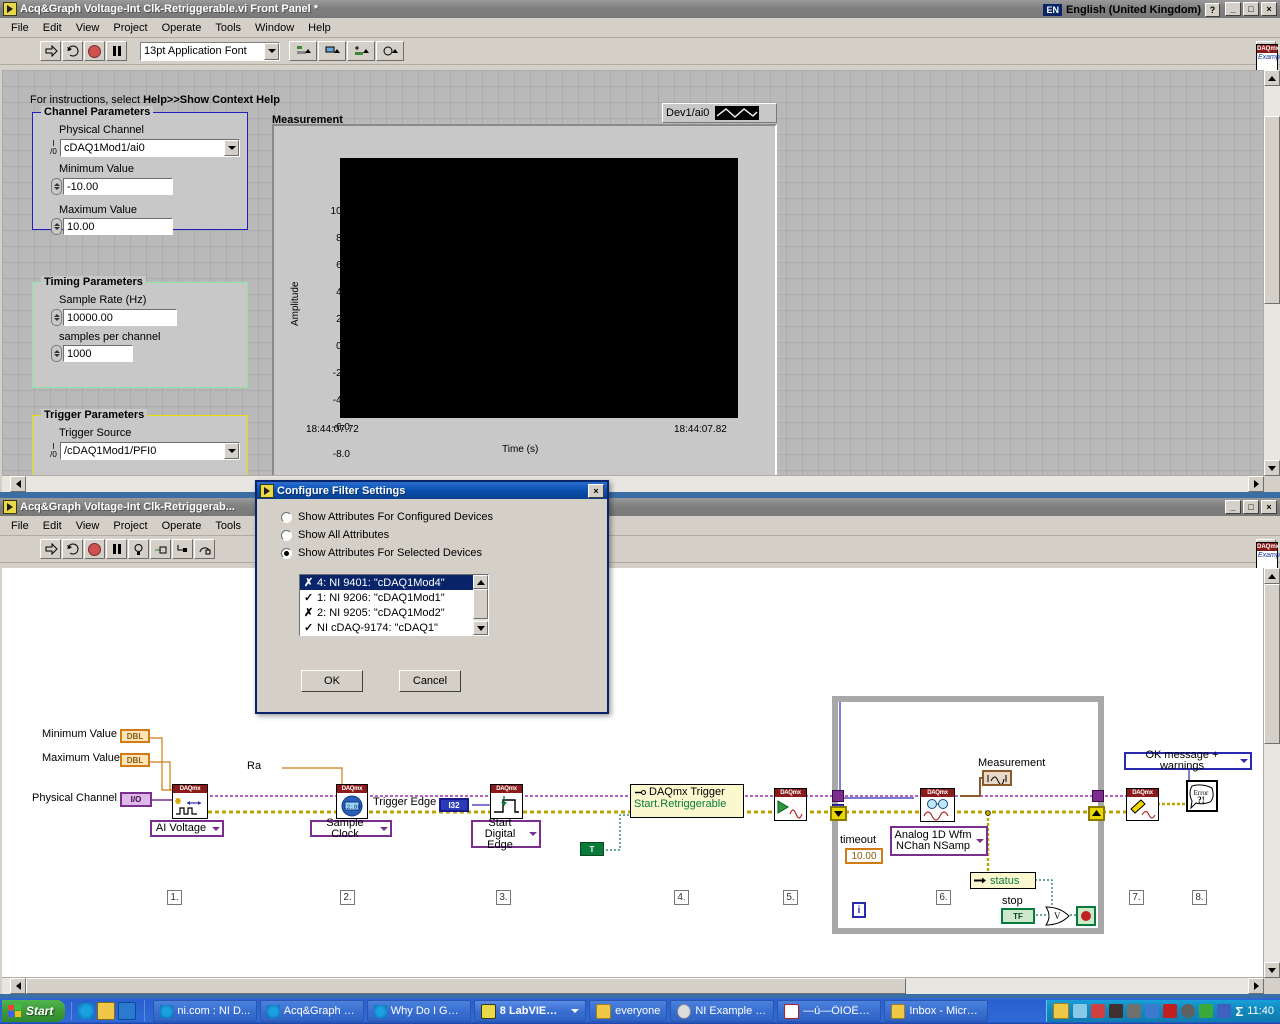  Describe the element at coordinates (1116, 1011) in the screenshot. I see `tray-currency-icon` at that location.